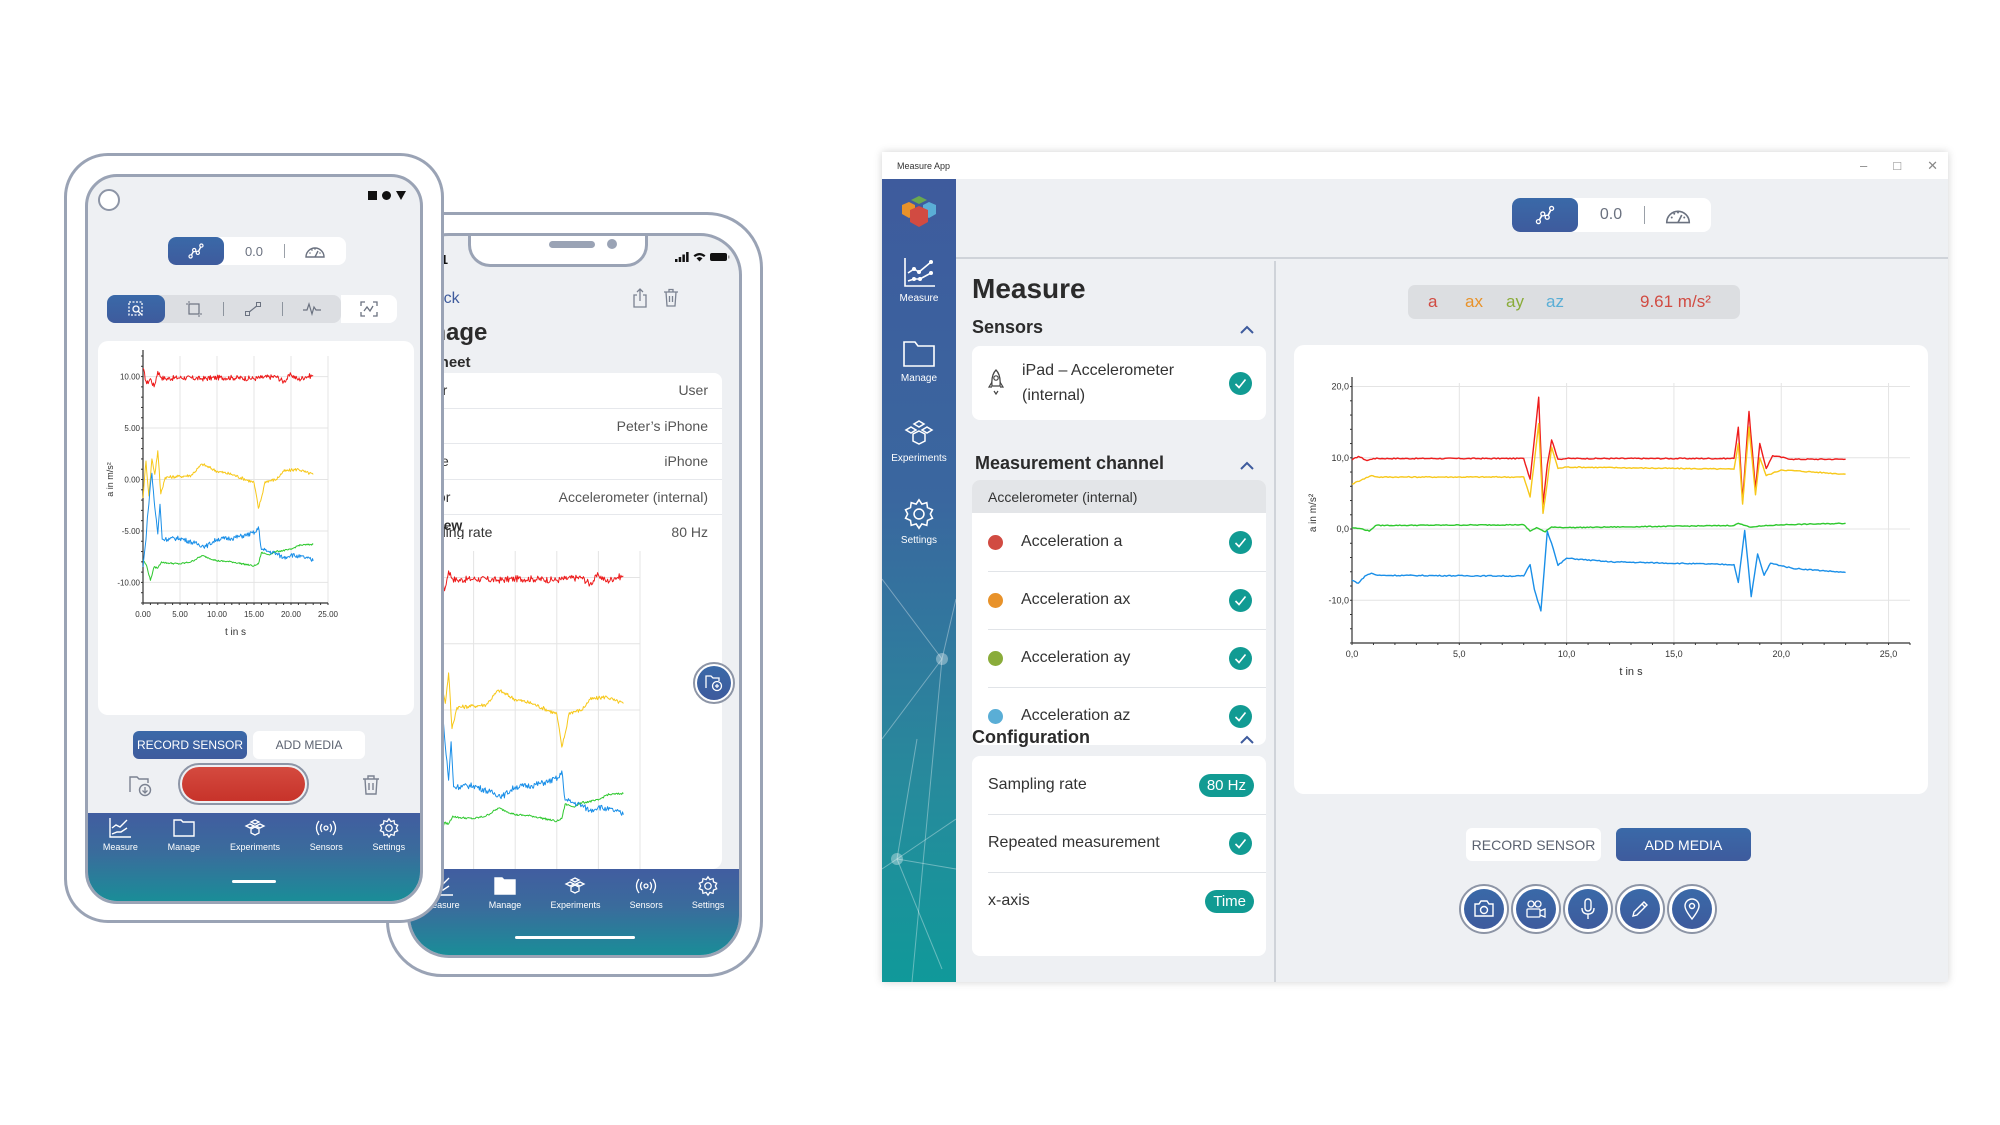 The image size is (2000, 1125). I want to click on pencil-button, so click(1640, 909).